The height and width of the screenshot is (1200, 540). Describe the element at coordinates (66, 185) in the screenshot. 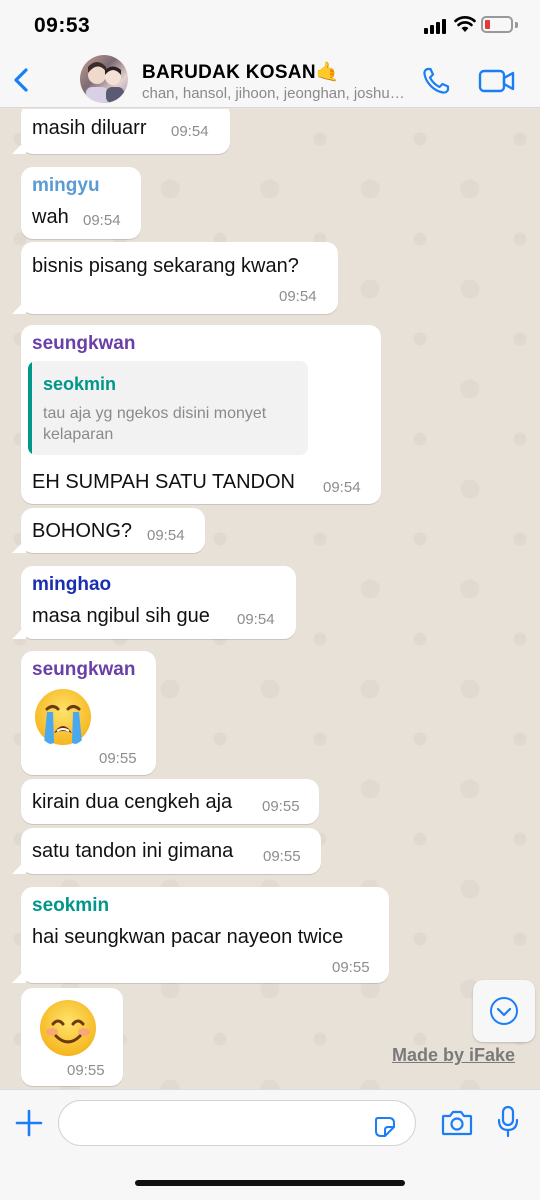

I see `sender-name: mingyu` at that location.